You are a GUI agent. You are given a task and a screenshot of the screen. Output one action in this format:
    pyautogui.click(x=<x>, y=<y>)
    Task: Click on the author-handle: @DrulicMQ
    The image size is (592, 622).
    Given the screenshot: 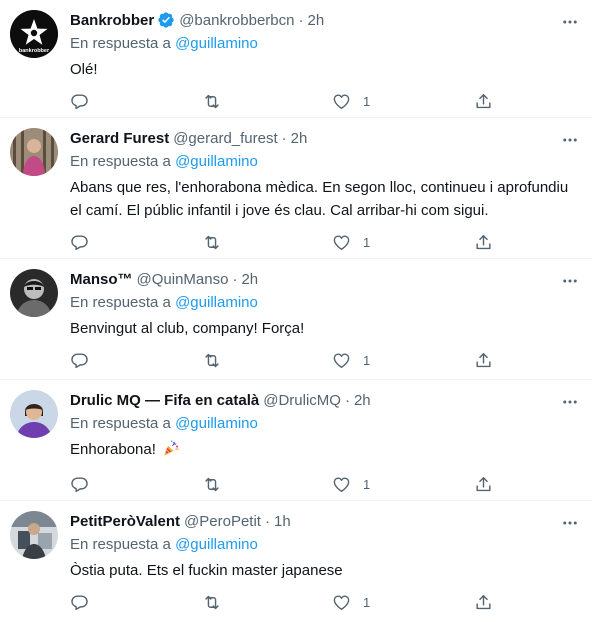 What is the action you would take?
    pyautogui.click(x=302, y=400)
    